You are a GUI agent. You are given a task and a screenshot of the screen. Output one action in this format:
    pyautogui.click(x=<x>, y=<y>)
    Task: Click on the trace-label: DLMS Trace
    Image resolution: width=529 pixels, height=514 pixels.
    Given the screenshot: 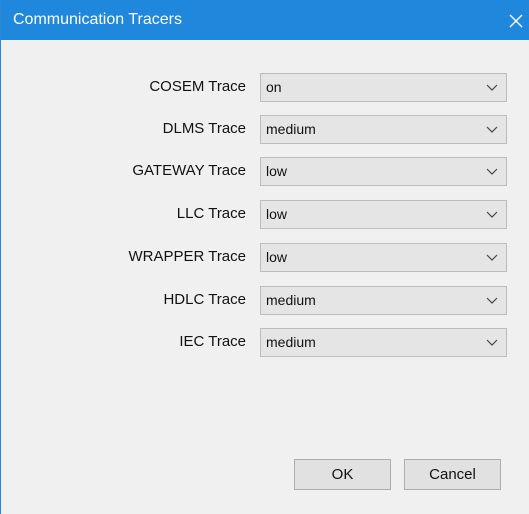 What is the action you would take?
    pyautogui.click(x=204, y=128)
    